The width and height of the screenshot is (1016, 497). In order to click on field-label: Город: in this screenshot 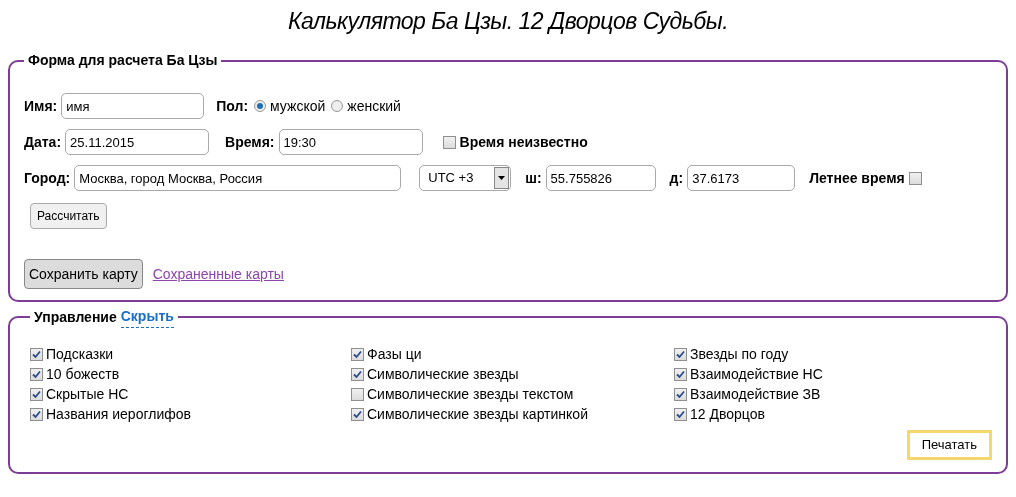, I will do `click(47, 178)`.